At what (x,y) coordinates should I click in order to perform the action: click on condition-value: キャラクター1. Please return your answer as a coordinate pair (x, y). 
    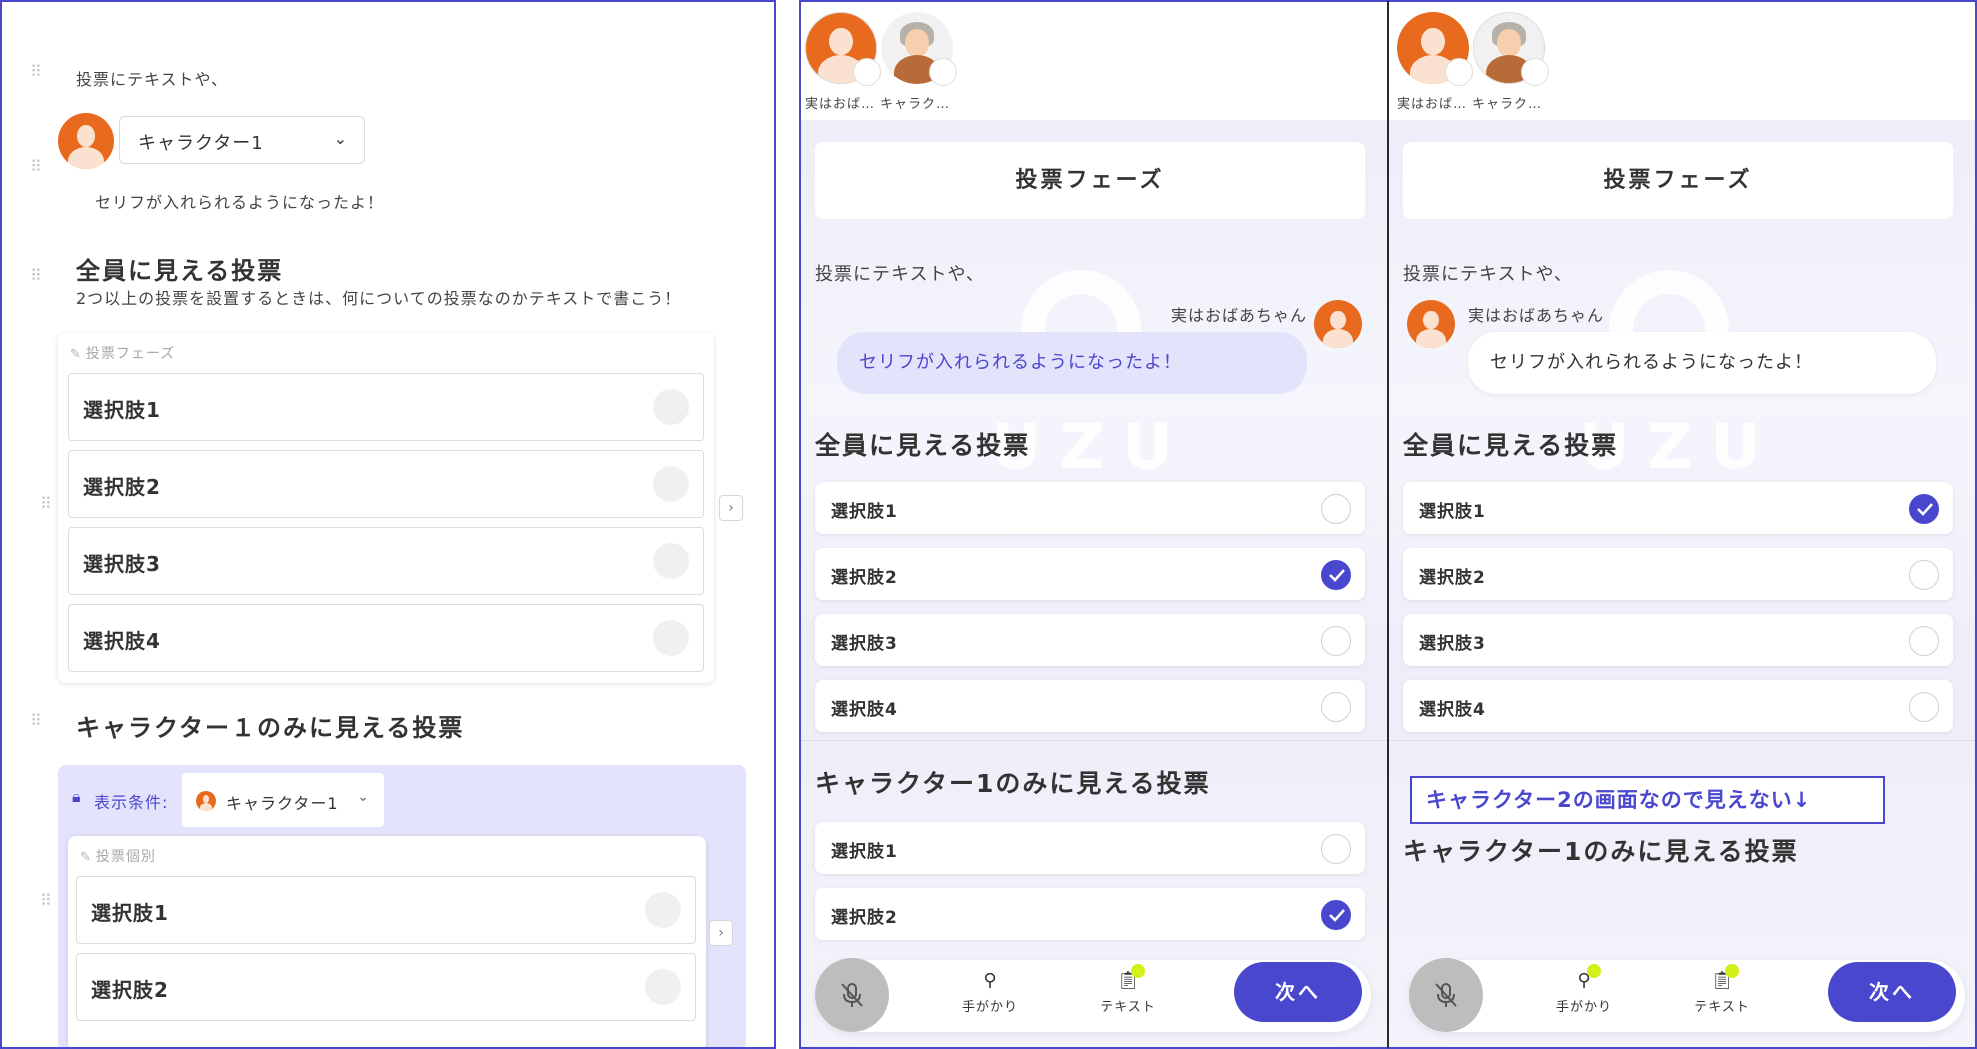
    Looking at the image, I should click on (282, 803).